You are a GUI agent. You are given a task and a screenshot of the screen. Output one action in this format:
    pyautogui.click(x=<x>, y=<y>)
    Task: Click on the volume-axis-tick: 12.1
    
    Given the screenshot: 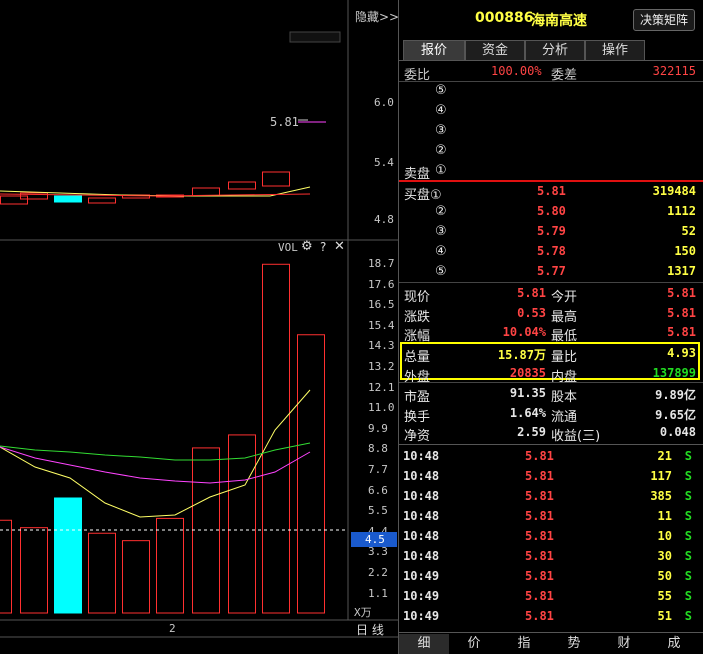 What is the action you would take?
    pyautogui.click(x=381, y=387)
    